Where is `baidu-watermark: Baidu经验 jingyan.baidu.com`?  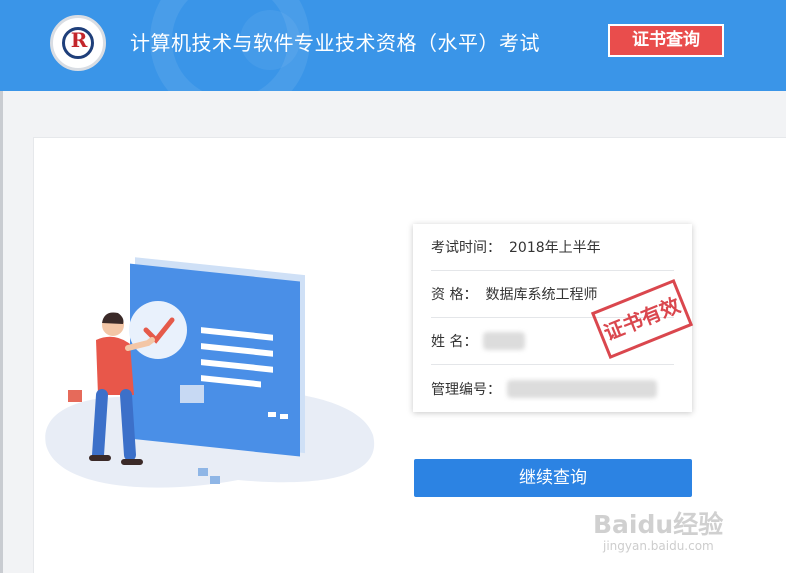
baidu-watermark: Baidu经验 jingyan.baidu.com is located at coordinates (673, 535).